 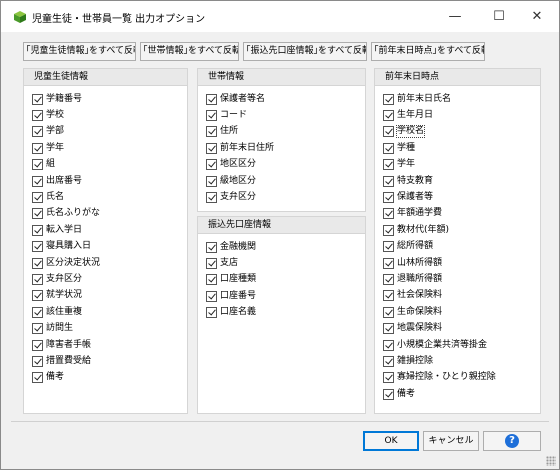 I want to click on checkbox-item: 生命保険料, so click(x=457, y=312).